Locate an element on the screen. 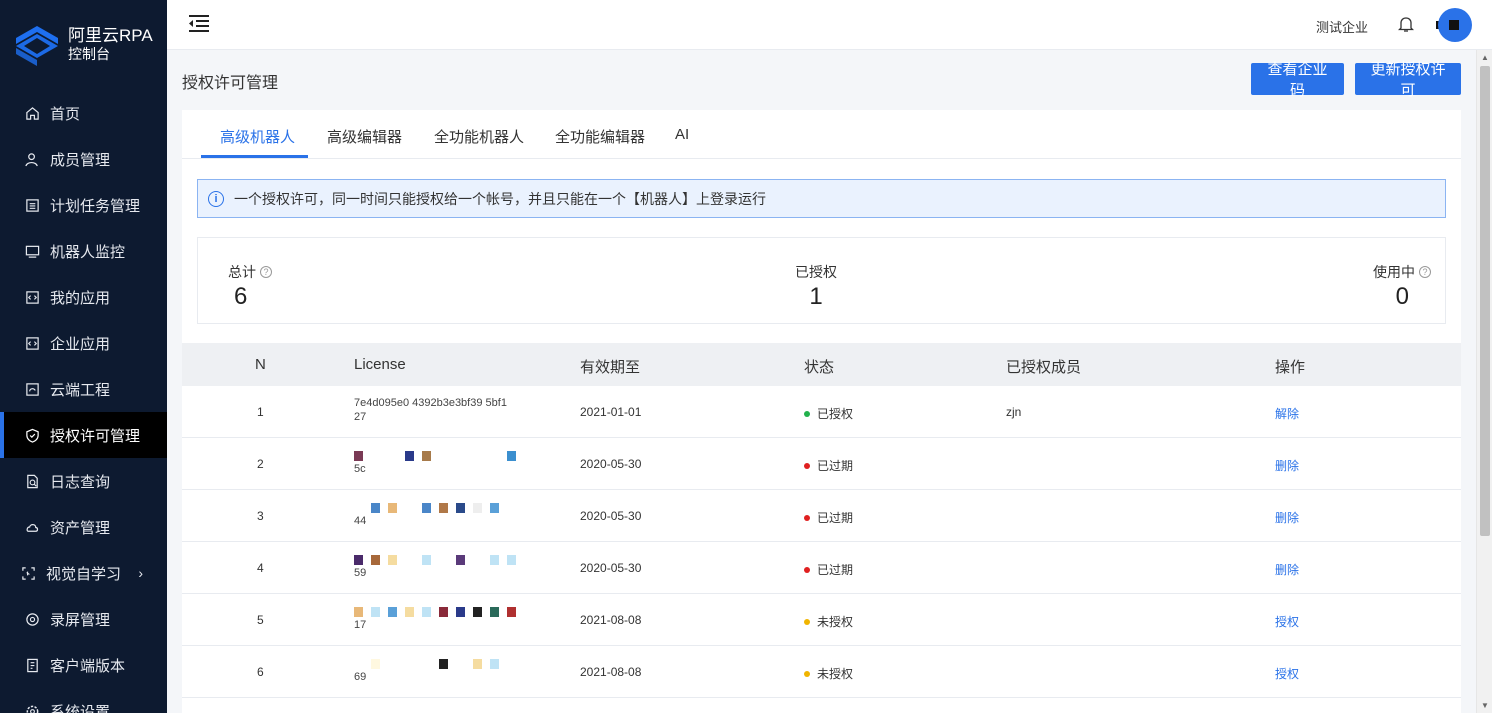 The image size is (1492, 713). row-index: 3 is located at coordinates (260, 516).